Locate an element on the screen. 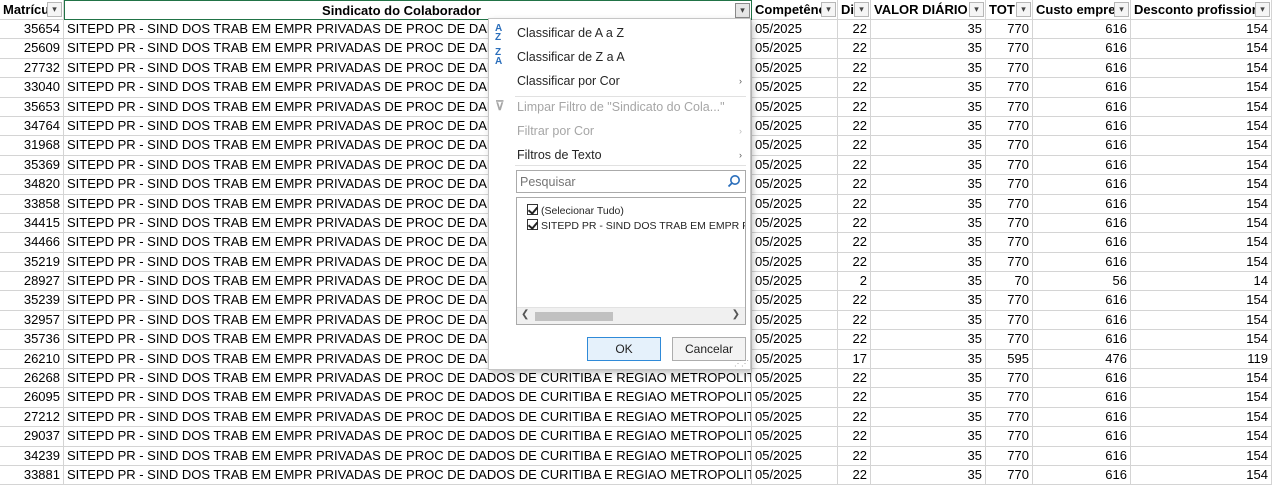  table-cell: 35239 is located at coordinates (32, 301).